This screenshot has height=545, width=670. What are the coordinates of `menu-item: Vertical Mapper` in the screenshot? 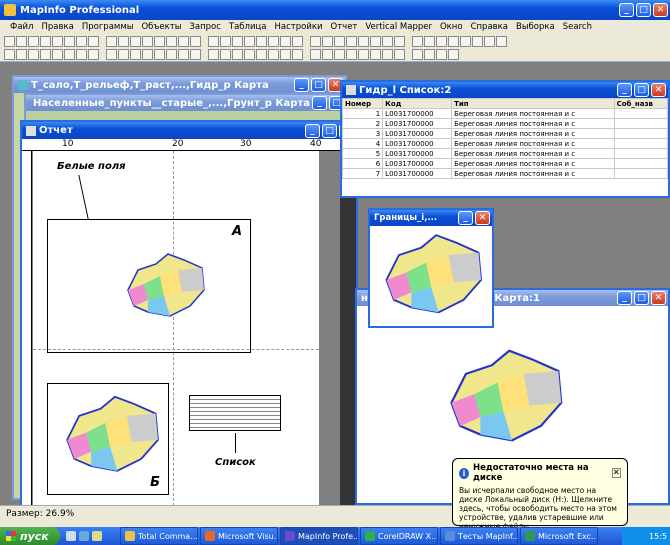 It's located at (398, 27).